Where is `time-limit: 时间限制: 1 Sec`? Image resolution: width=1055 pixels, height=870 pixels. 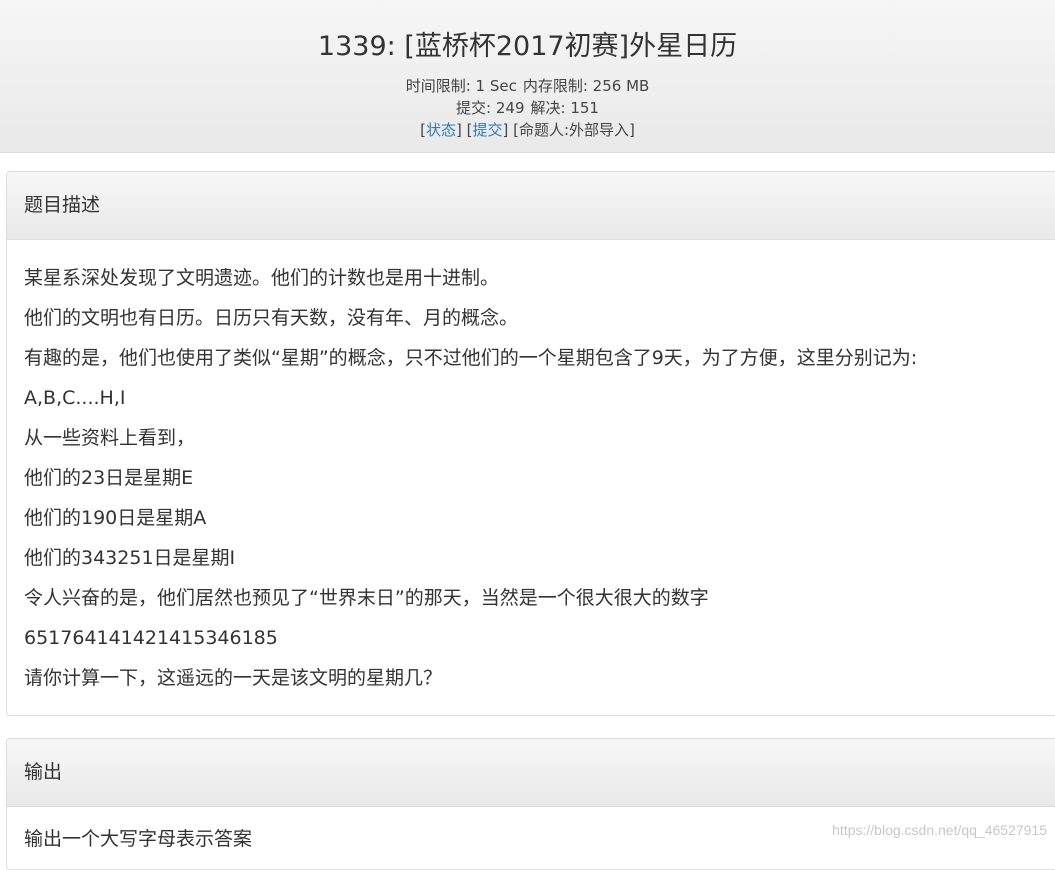
time-limit: 时间限制: 1 Sec is located at coordinates (461, 86).